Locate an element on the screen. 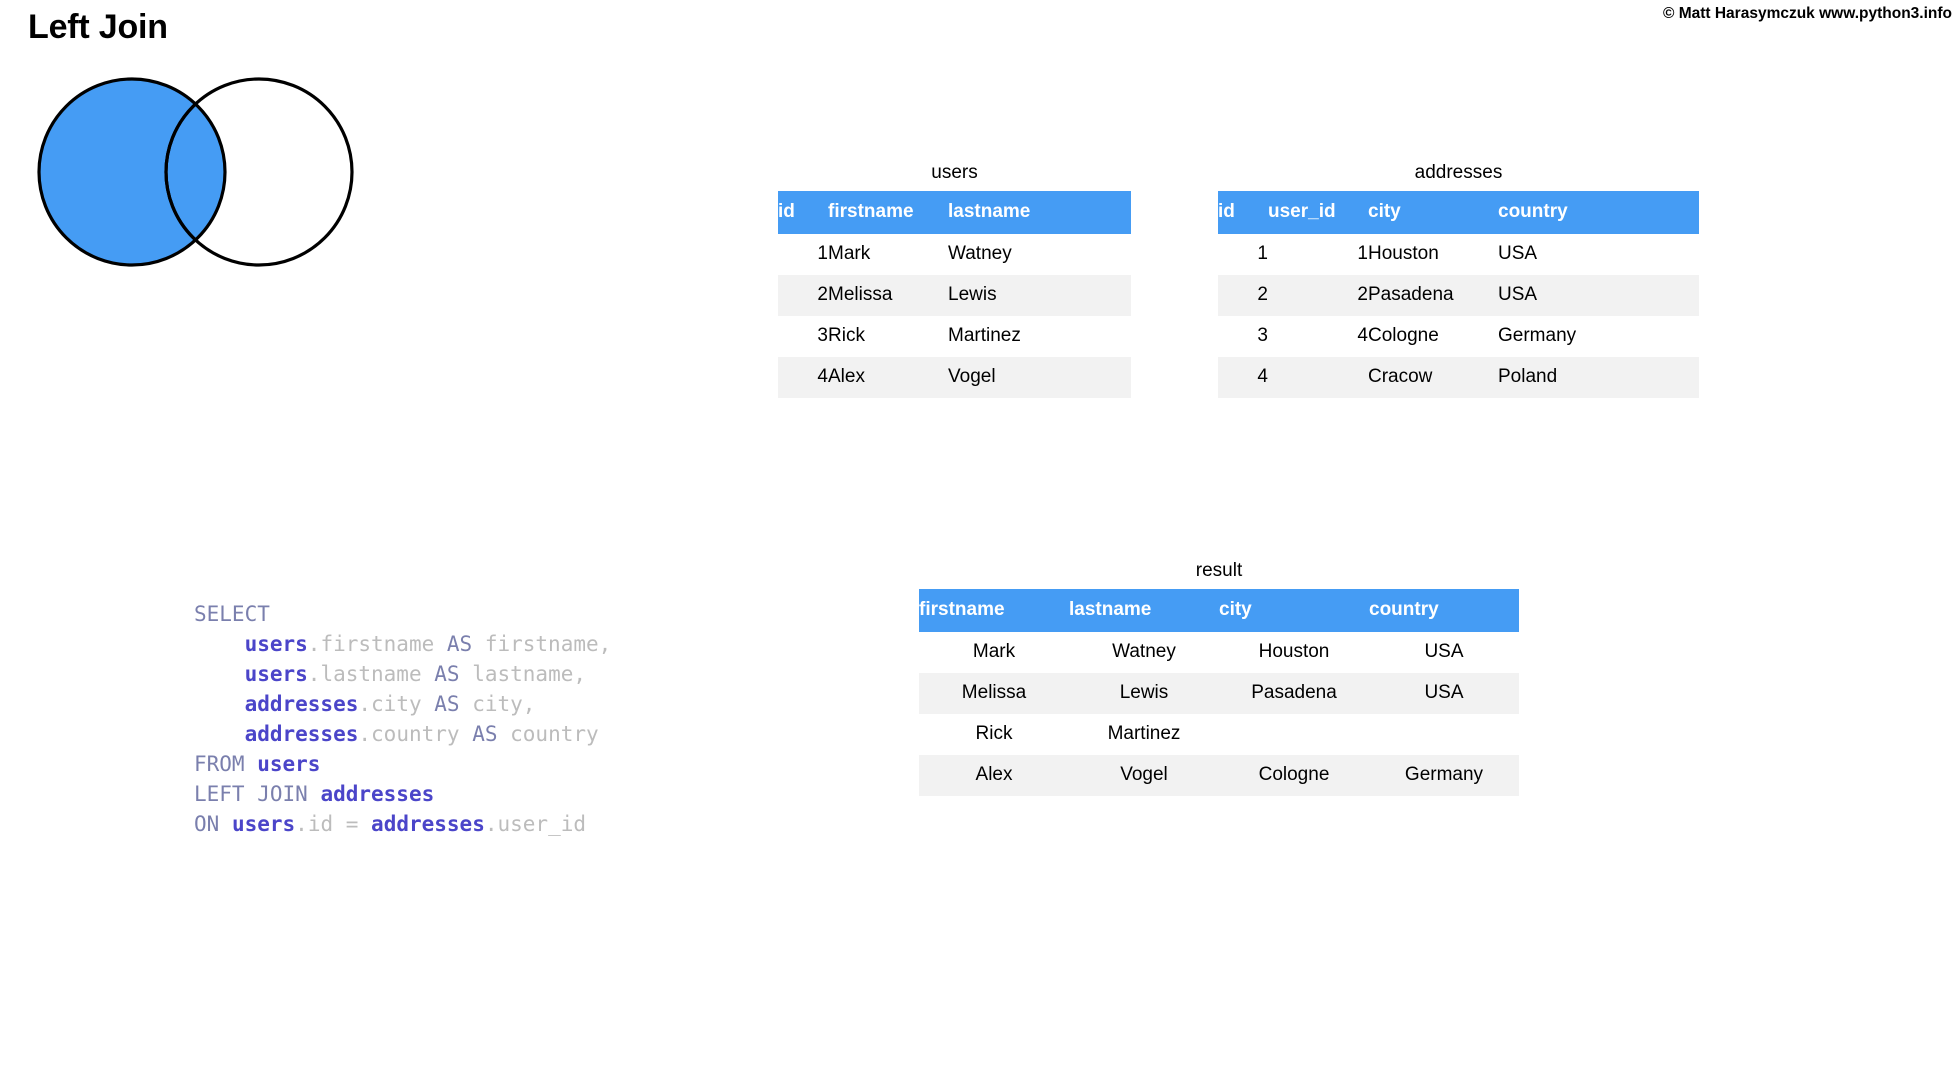 The width and height of the screenshot is (1960, 1080). cell-lastname: Watney is located at coordinates (1144, 652).